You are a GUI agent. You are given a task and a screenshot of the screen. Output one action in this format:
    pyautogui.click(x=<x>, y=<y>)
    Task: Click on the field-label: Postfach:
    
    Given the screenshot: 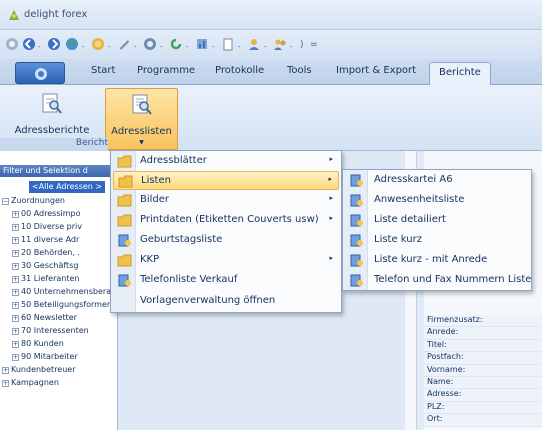 What is the action you would take?
    pyautogui.click(x=483, y=358)
    